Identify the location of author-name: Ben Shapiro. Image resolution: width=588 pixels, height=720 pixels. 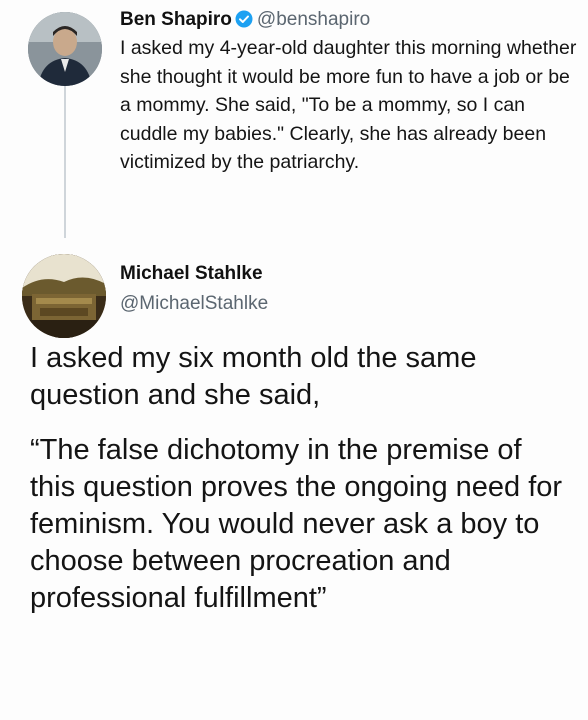
(176, 19).